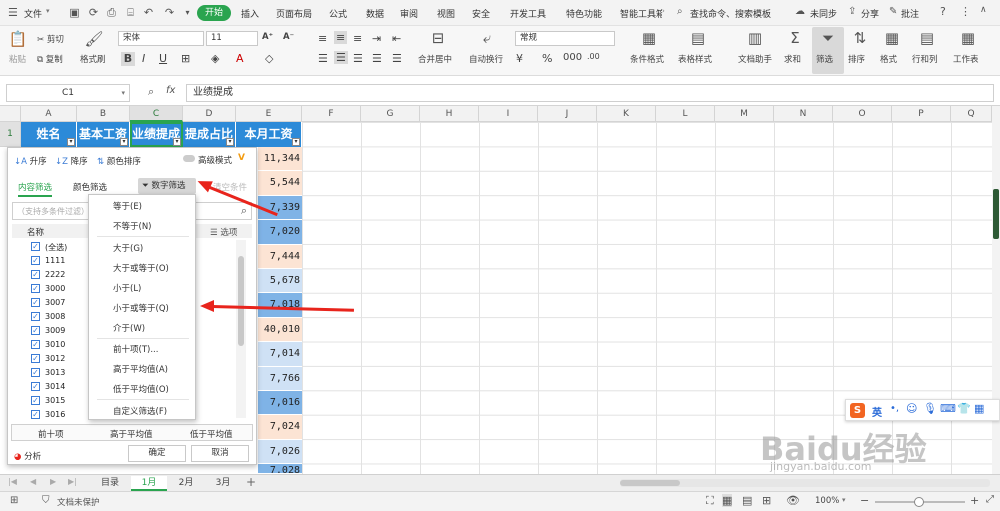 The width and height of the screenshot is (1000, 511). What do you see at coordinates (695, 59) in the screenshot?
I see `table-style-label: 表格样式` at bounding box center [695, 59].